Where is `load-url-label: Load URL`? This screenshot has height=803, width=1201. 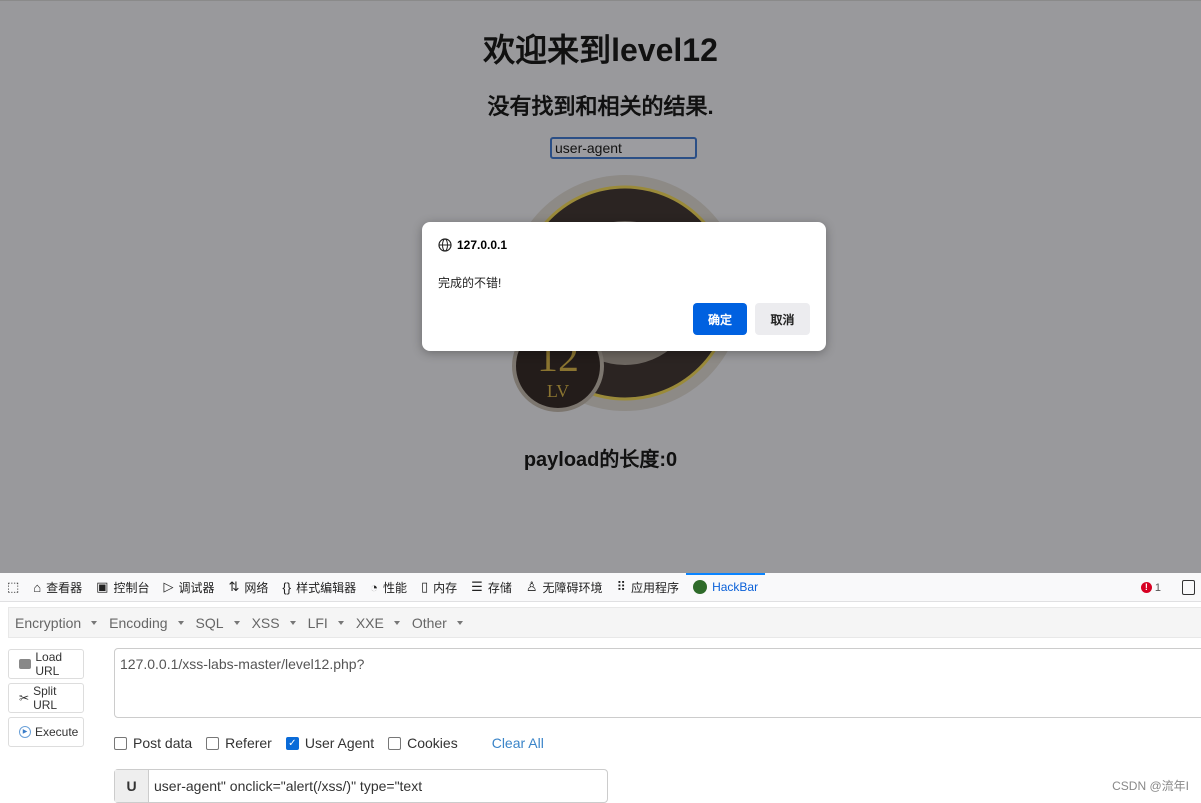 load-url-label: Load URL is located at coordinates (49, 664).